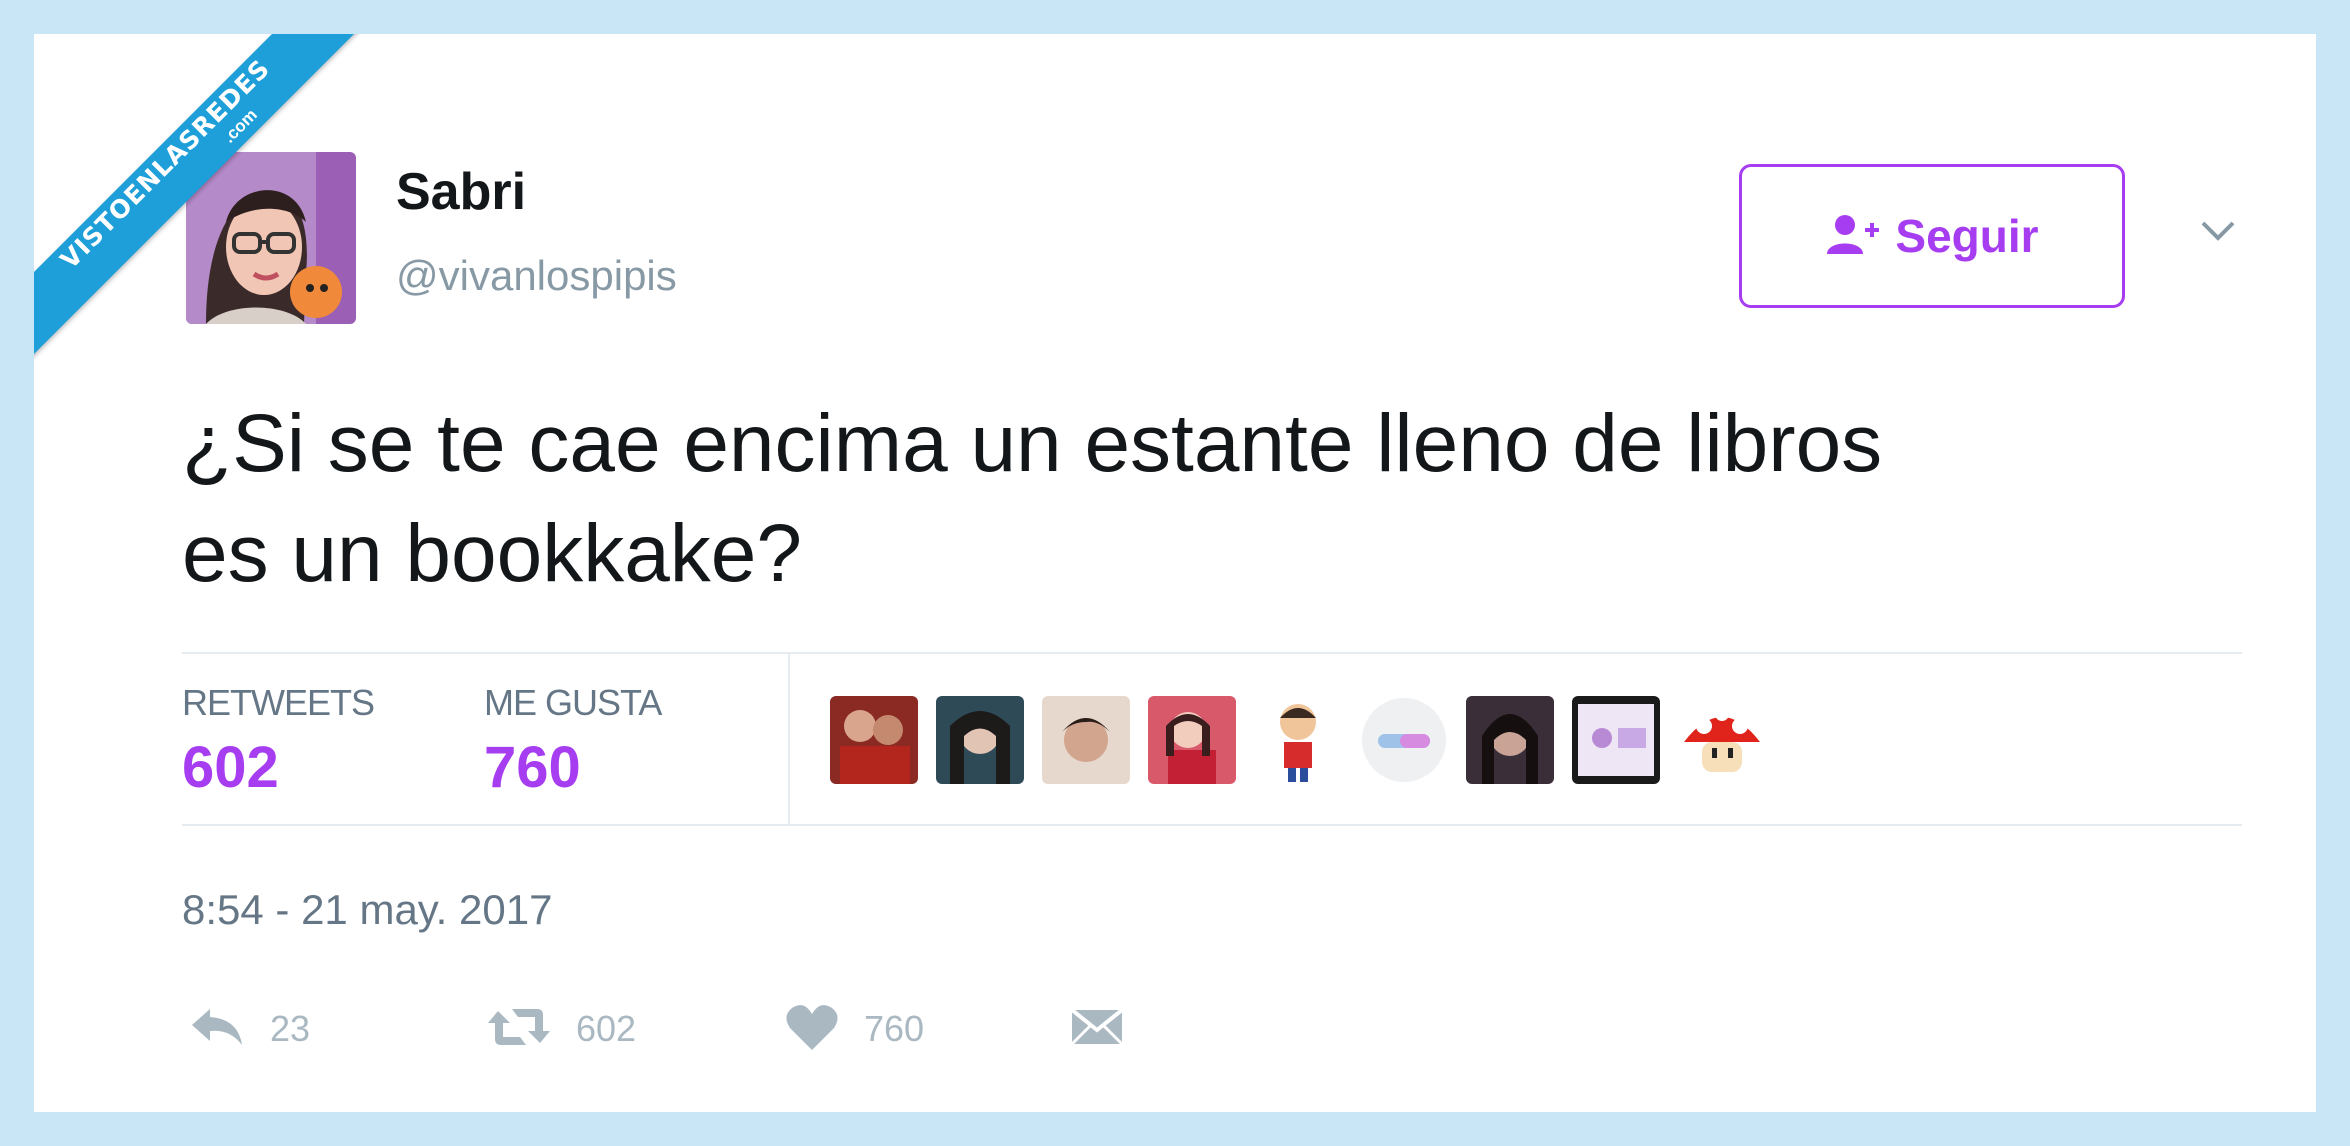 The width and height of the screenshot is (2350, 1146). I want to click on reply-count: 23, so click(290, 1028).